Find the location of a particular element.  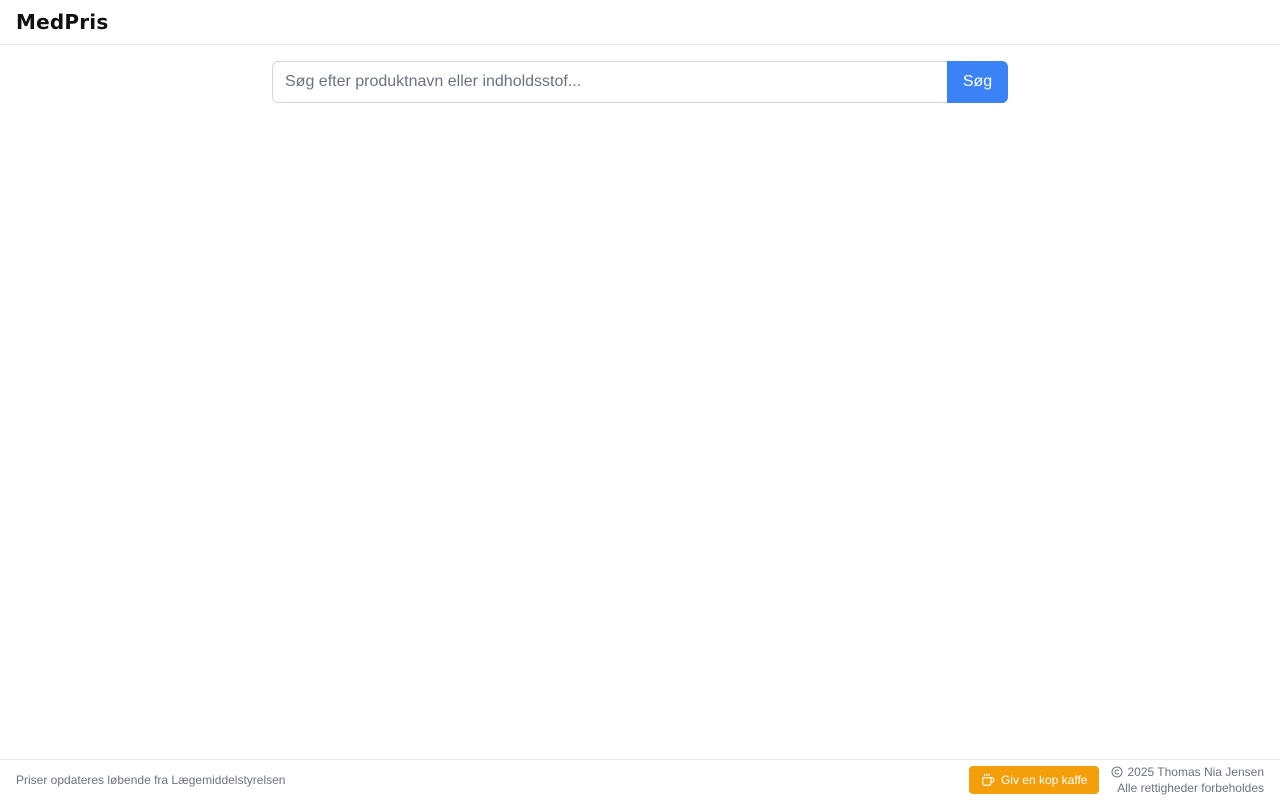

app-logo: MedPris is located at coordinates (62, 22).